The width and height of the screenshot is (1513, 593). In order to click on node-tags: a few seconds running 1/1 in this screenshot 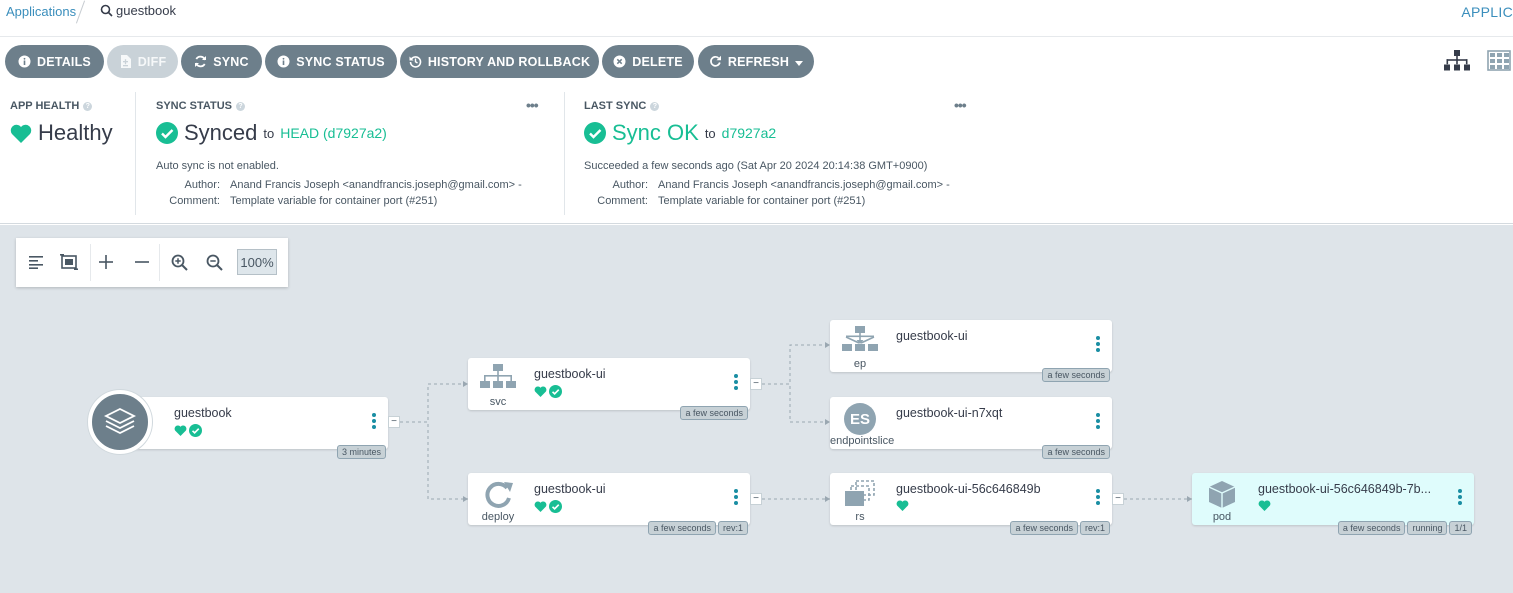, I will do `click(1404, 528)`.